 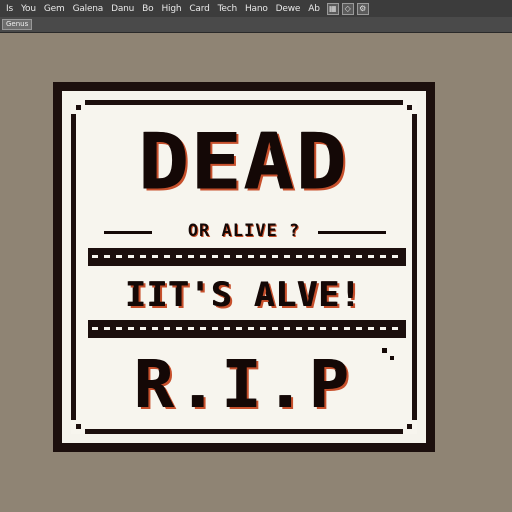 I want to click on menu-item: Danu, so click(x=122, y=9).